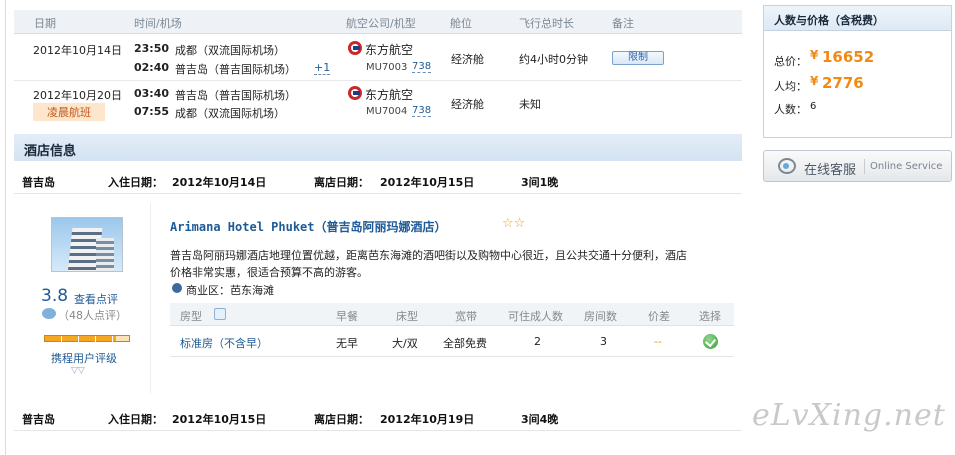 The height and width of the screenshot is (455, 955). Describe the element at coordinates (600, 316) in the screenshot. I see `header-rooms: 房间数` at that location.